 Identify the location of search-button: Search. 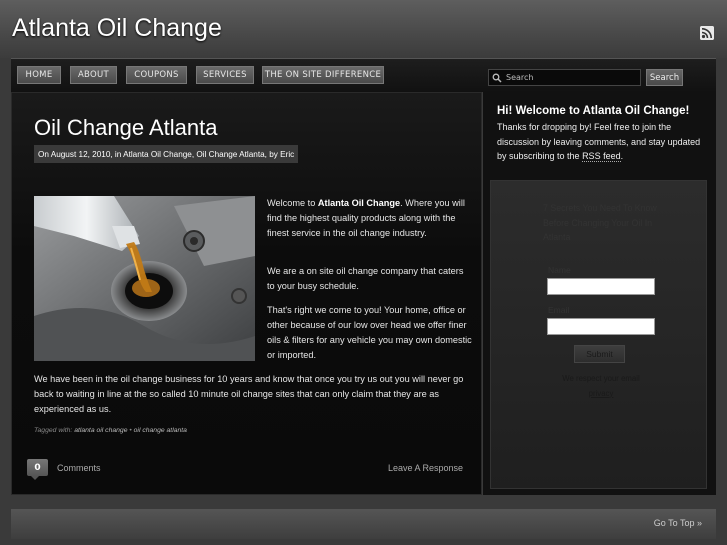
(664, 77).